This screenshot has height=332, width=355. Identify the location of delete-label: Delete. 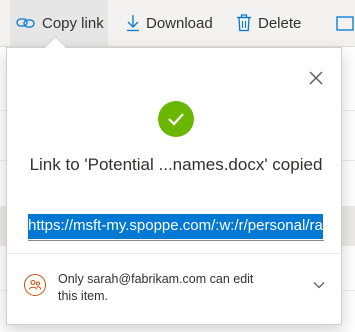
(280, 23).